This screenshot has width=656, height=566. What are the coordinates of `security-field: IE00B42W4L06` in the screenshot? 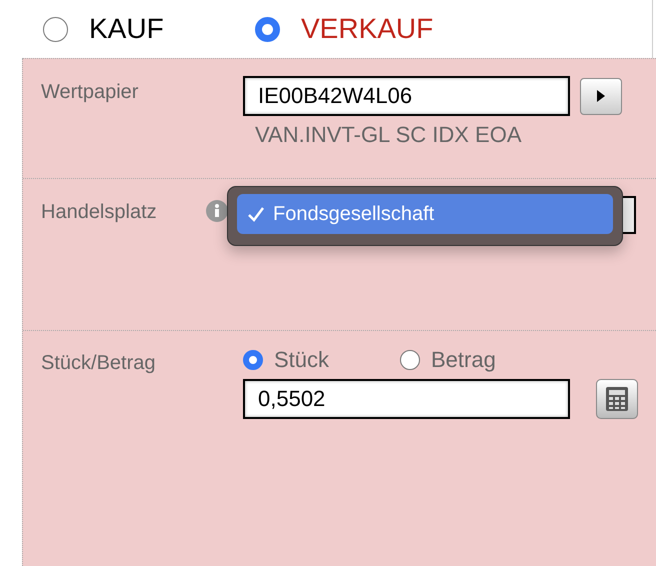 It's located at (406, 96).